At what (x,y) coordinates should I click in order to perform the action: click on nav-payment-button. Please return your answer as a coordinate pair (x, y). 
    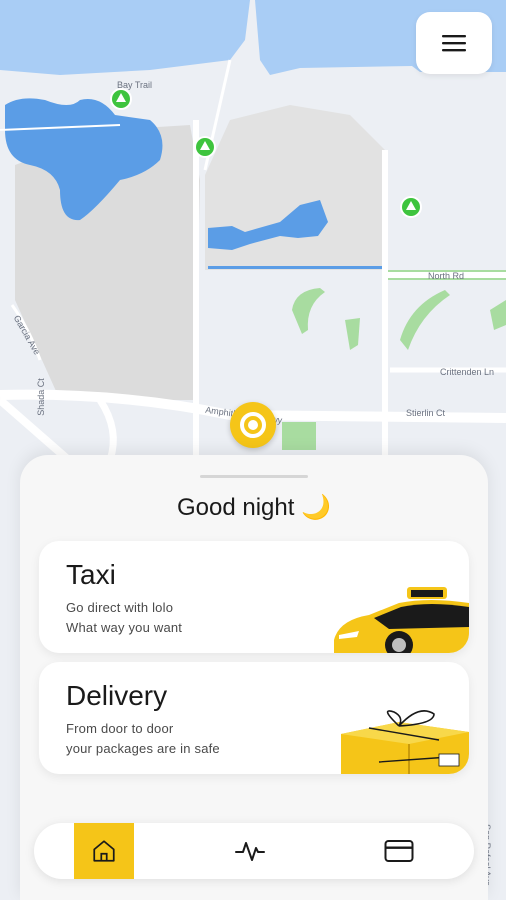
    Looking at the image, I should click on (399, 851).